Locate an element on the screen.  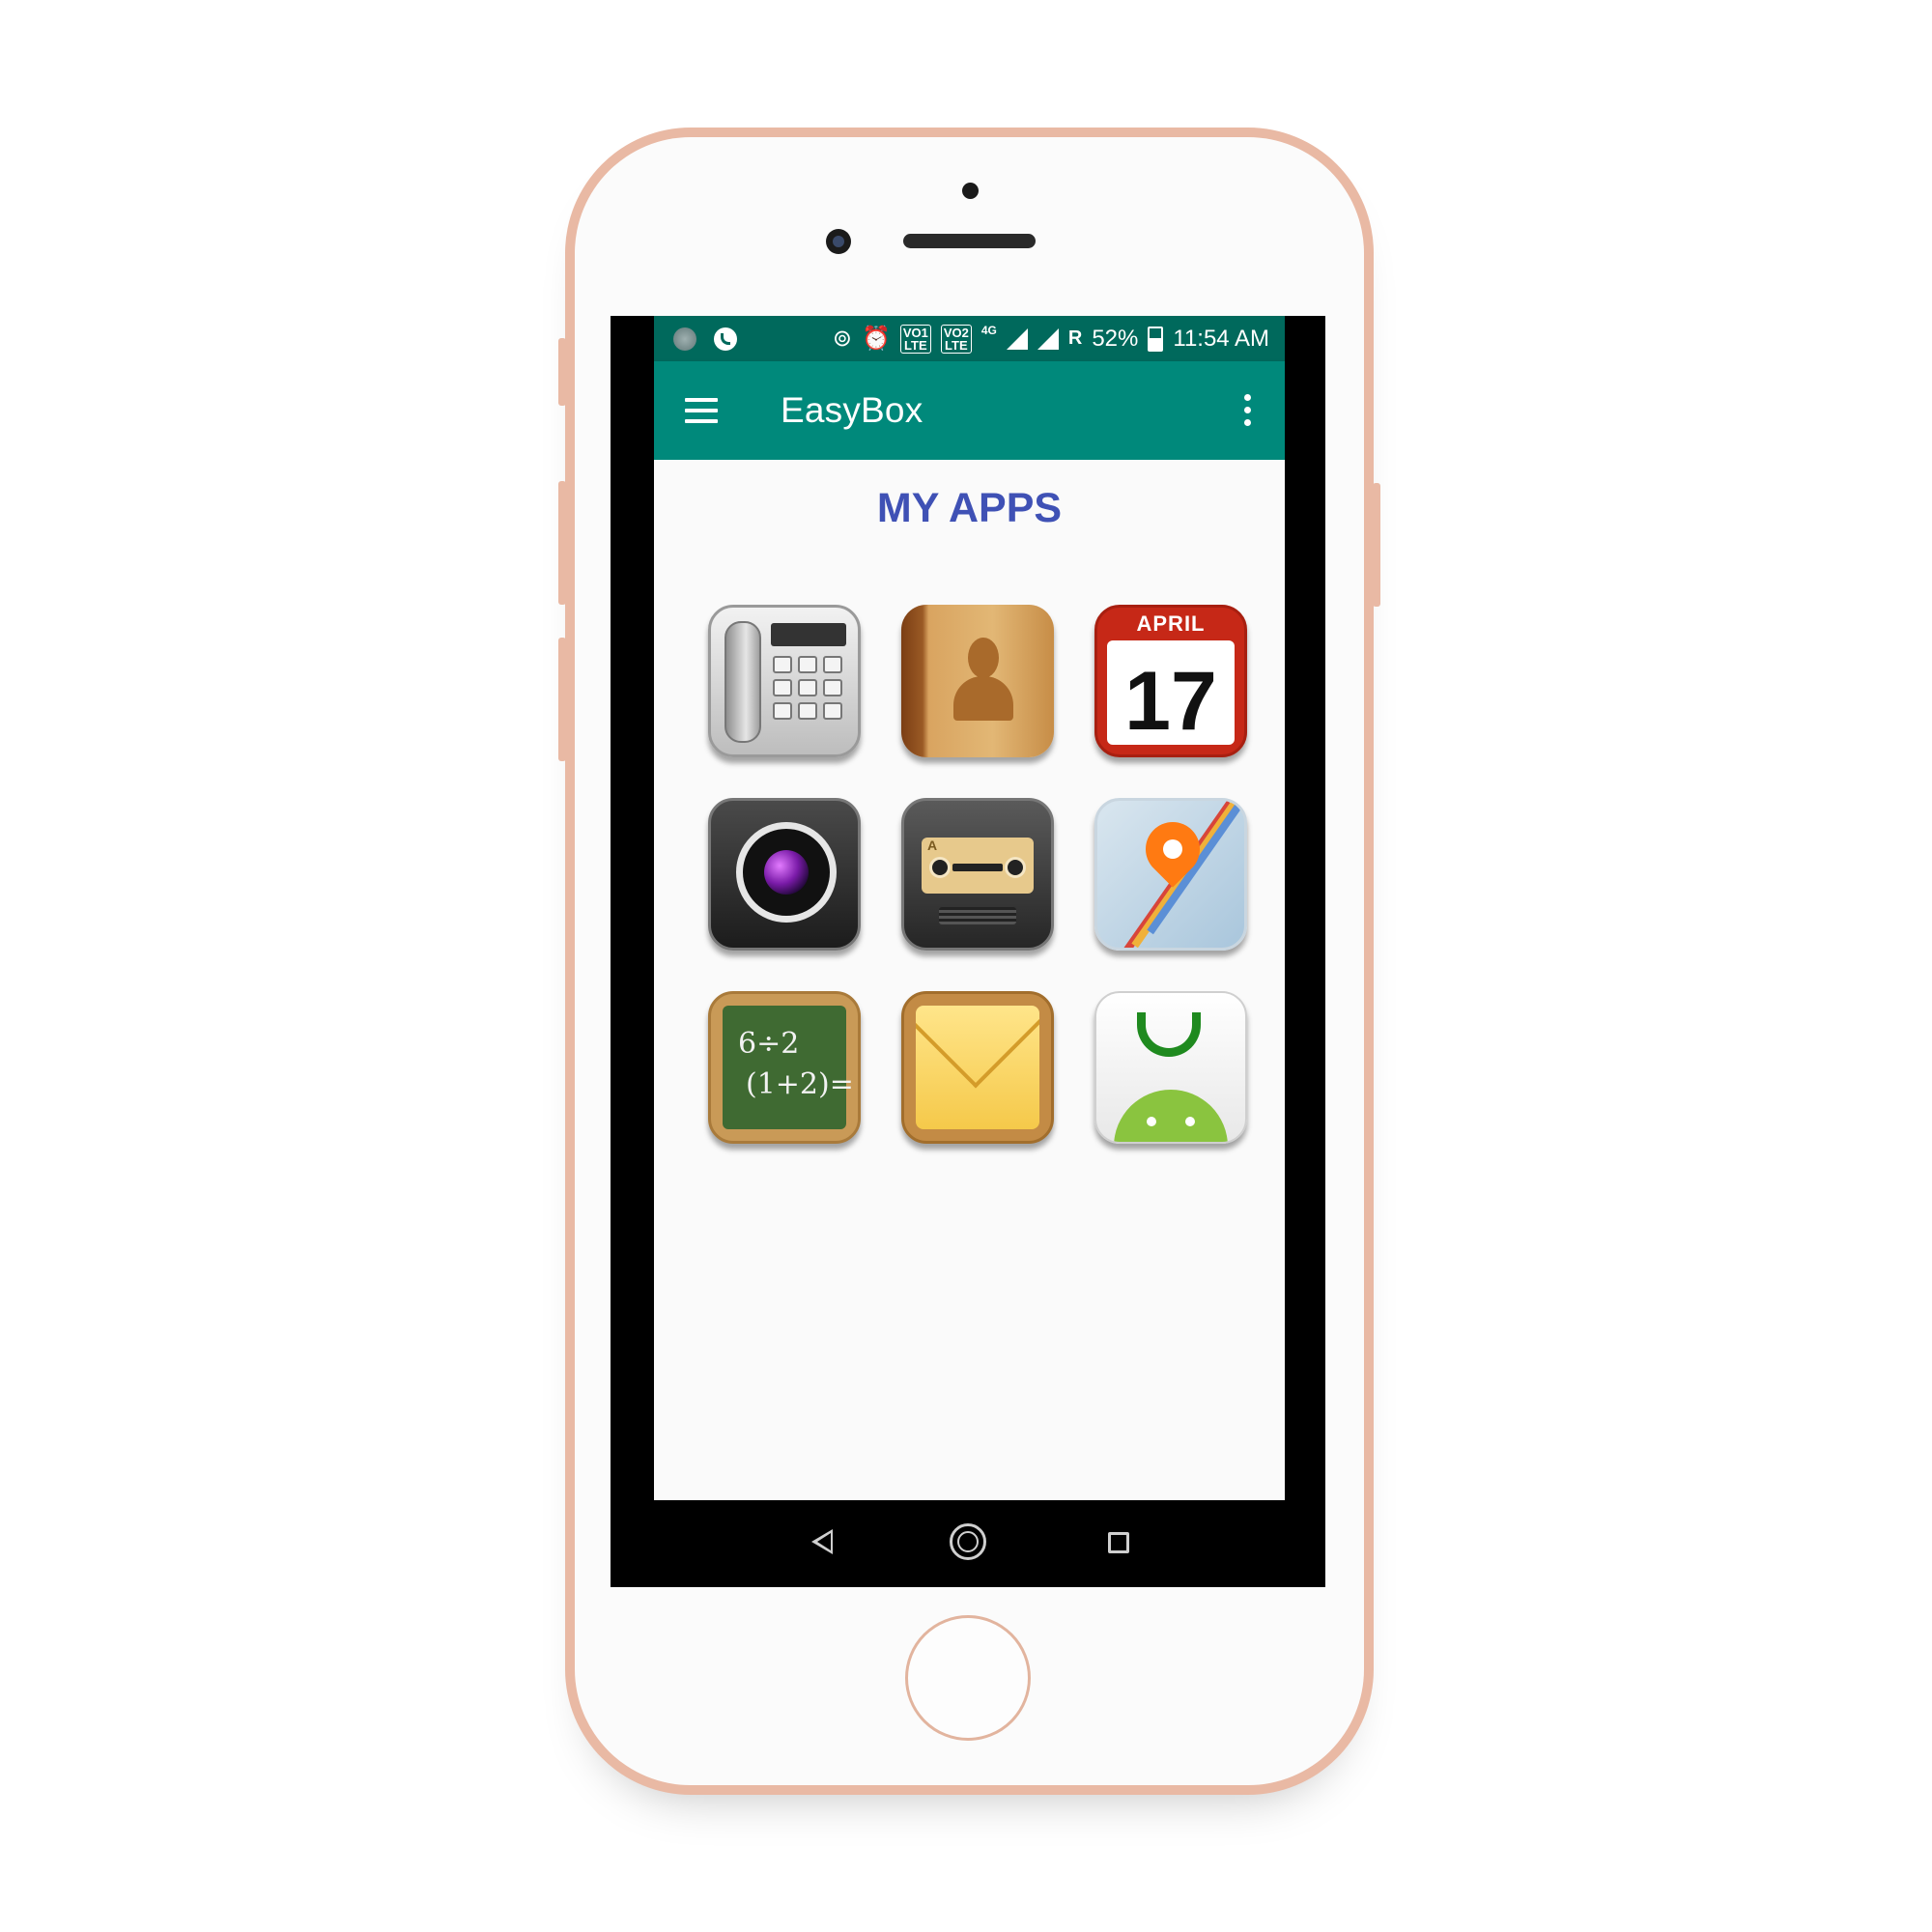
calendar-month: APRIL is located at coordinates (1171, 623).